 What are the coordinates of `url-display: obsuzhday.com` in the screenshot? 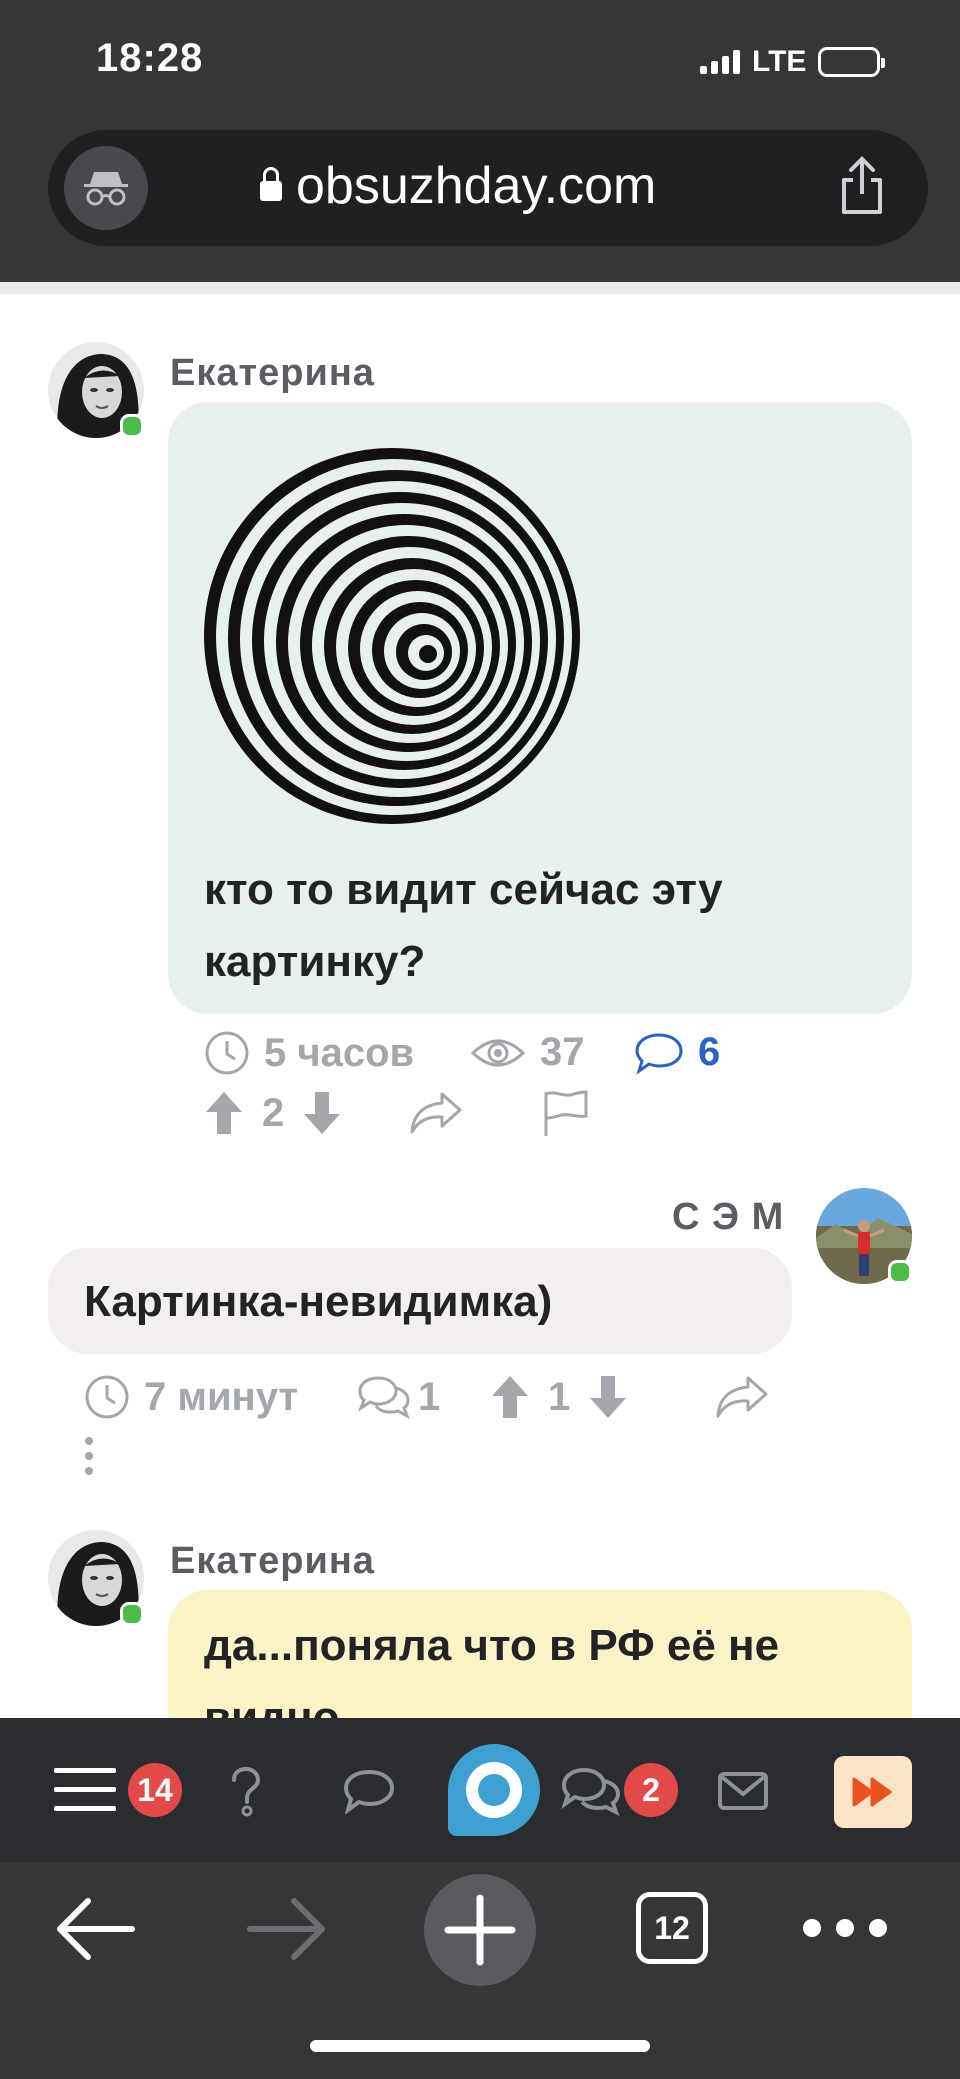 It's located at (458, 186).